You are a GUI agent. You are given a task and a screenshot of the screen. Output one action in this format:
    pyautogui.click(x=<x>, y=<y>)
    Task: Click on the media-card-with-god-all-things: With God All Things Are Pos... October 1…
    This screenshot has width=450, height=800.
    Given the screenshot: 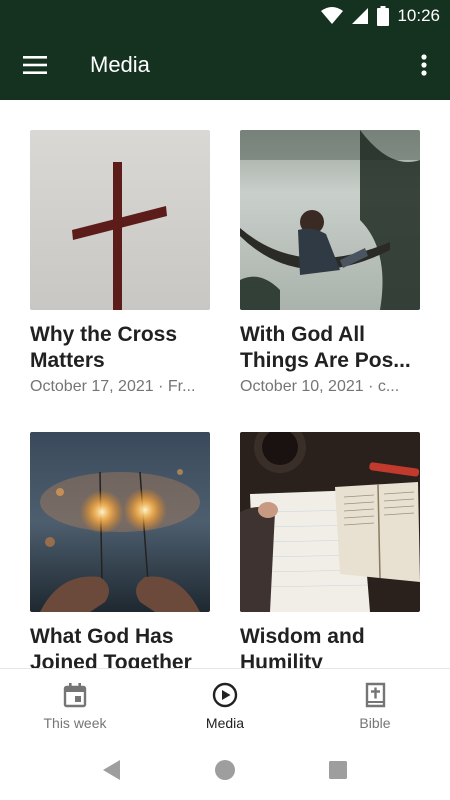 What is the action you would take?
    pyautogui.click(x=330, y=263)
    